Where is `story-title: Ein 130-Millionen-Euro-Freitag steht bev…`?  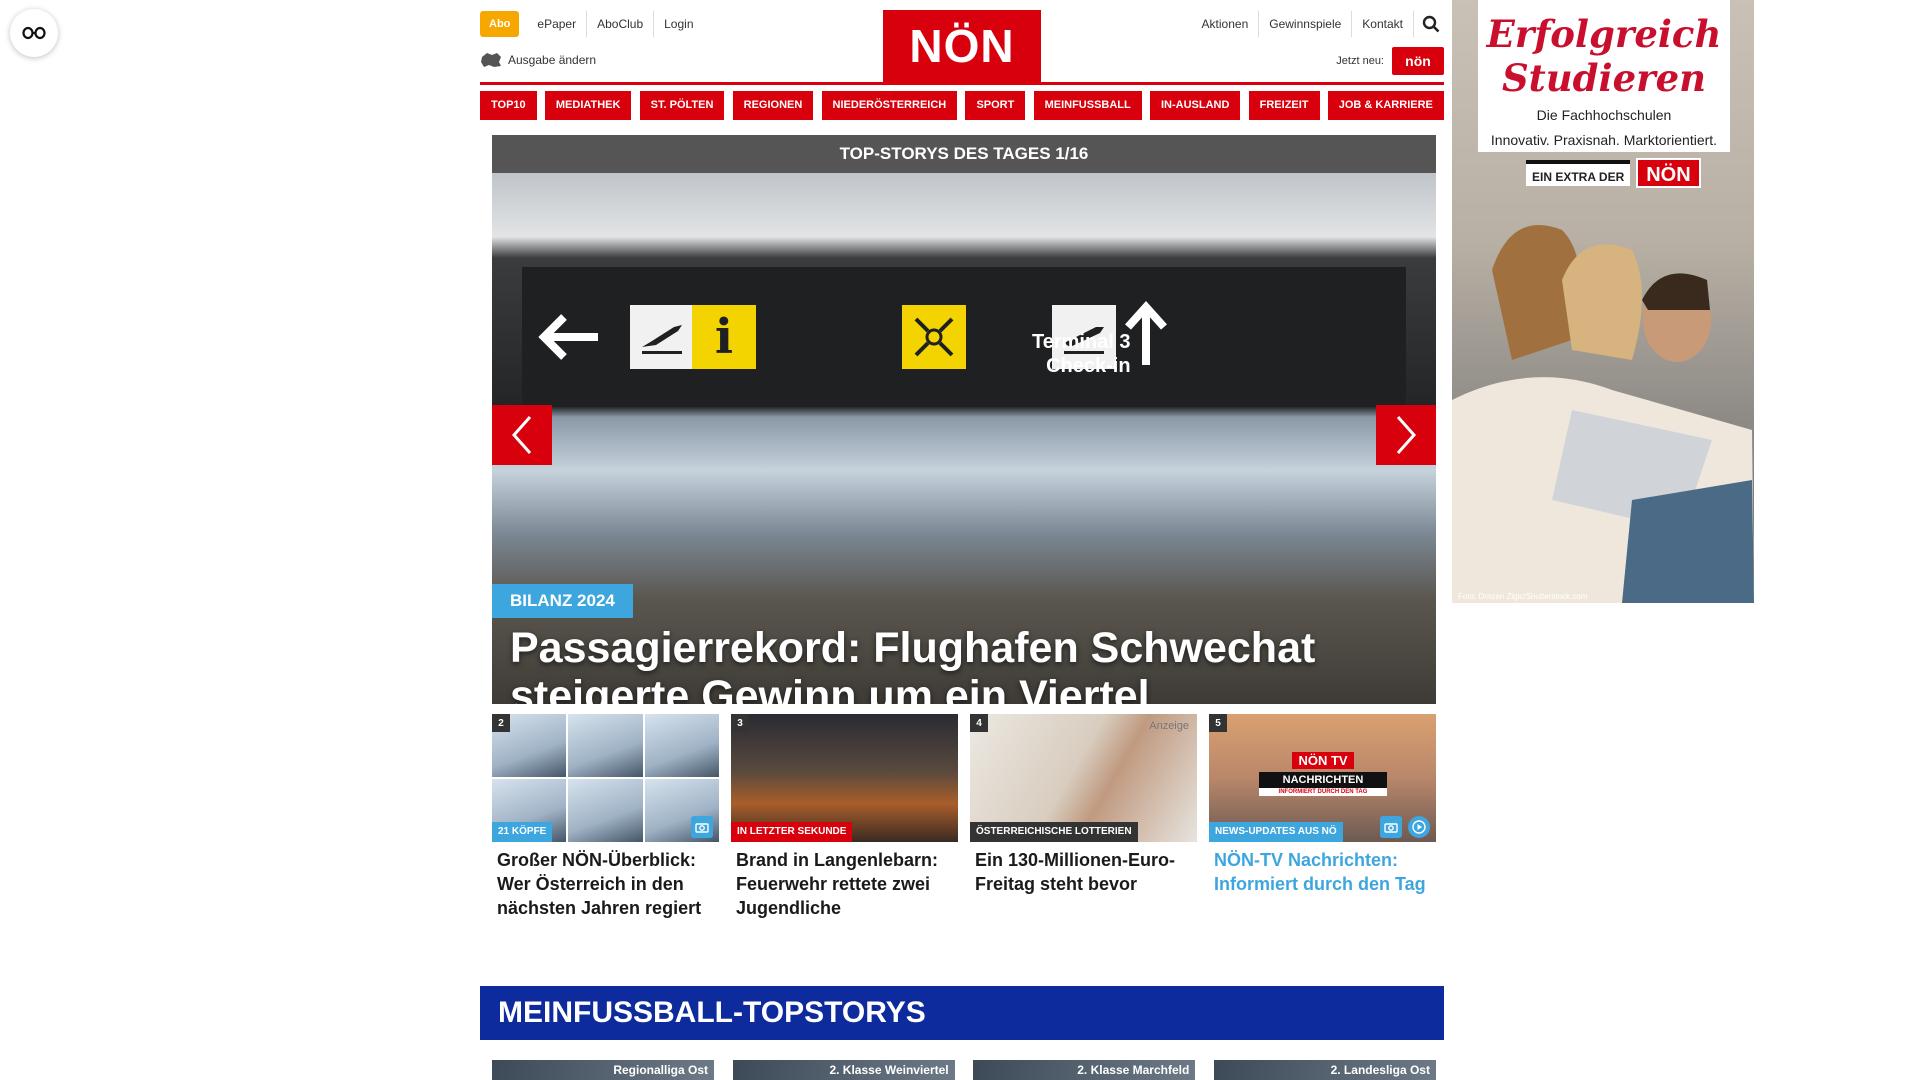
story-title: Ein 130-Millionen-Euro-Freitag steht bev… is located at coordinates (1083, 872).